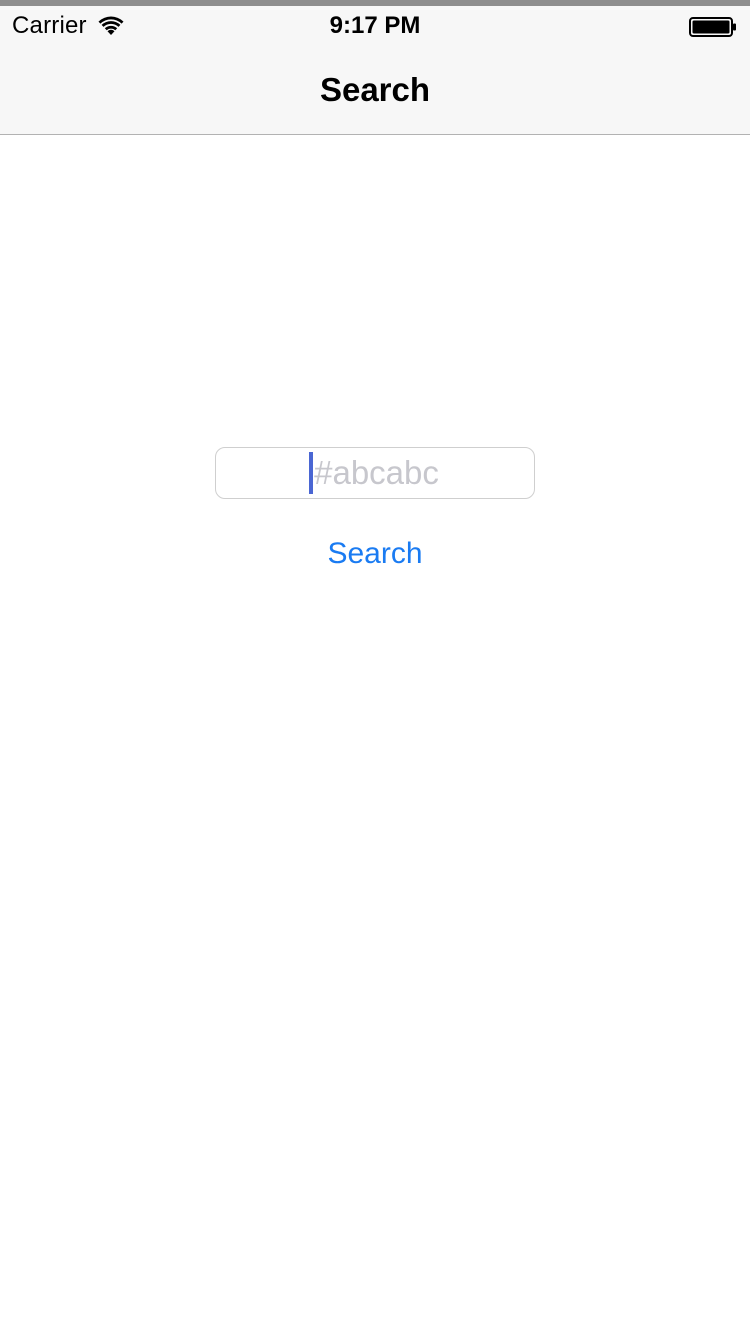  I want to click on battery-icon, so click(713, 27).